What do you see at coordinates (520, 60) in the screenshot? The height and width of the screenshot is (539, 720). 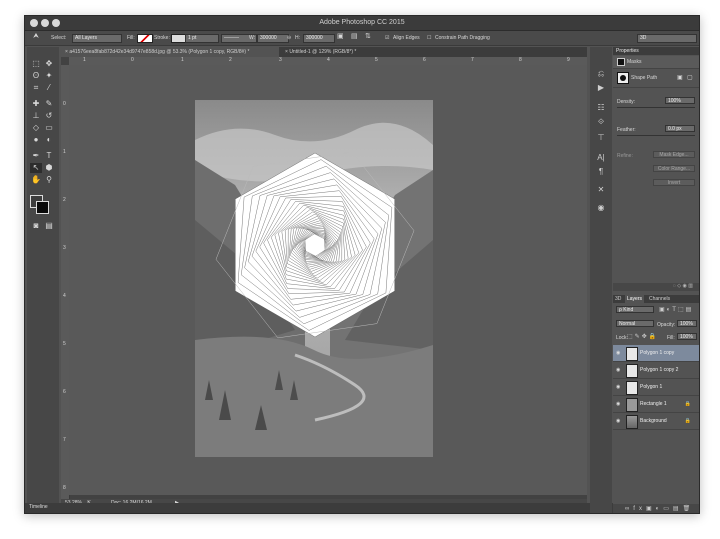 I see `ruler-tick: 8` at bounding box center [520, 60].